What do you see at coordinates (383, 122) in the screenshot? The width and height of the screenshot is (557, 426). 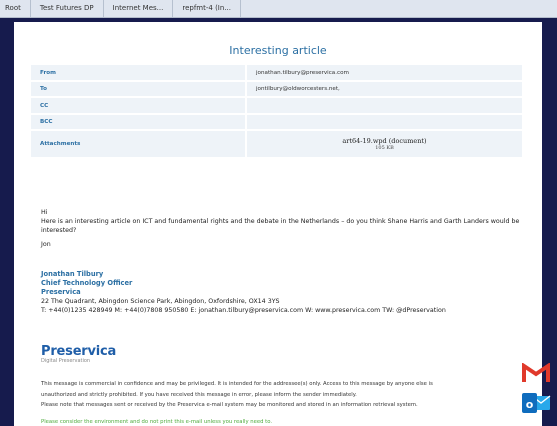 I see `bcc-value` at bounding box center [383, 122].